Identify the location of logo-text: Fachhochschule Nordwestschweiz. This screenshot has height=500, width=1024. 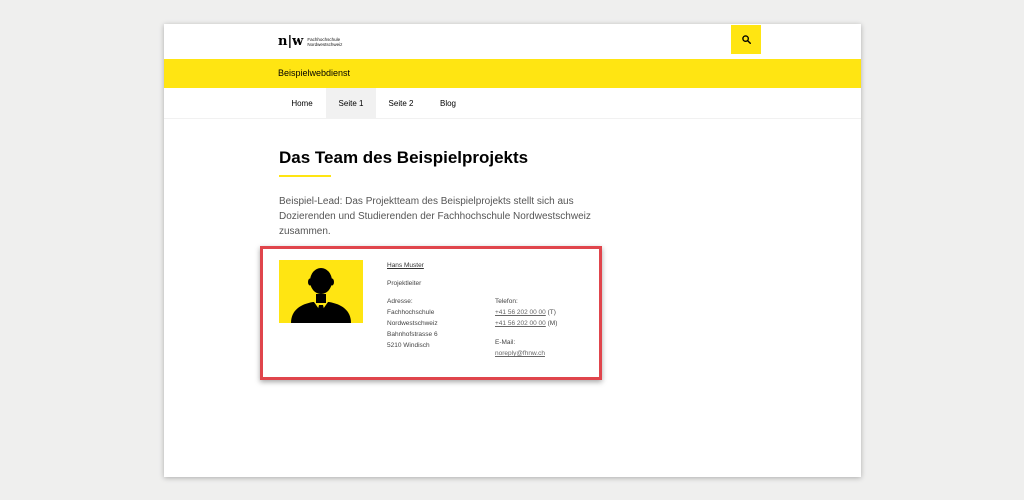
(324, 42).